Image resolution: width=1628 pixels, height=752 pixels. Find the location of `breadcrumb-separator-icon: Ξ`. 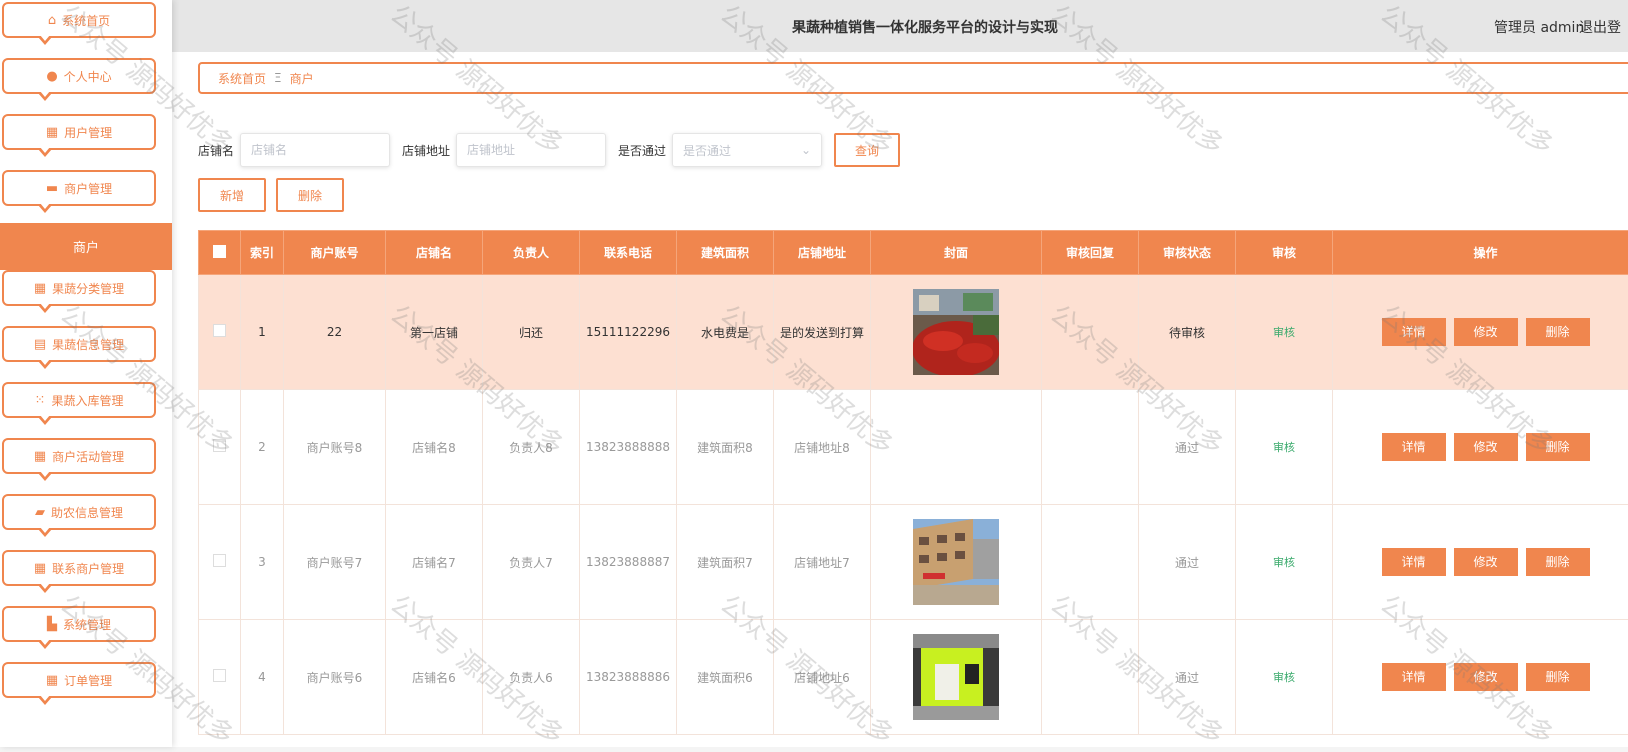

breadcrumb-separator-icon: Ξ is located at coordinates (278, 78).